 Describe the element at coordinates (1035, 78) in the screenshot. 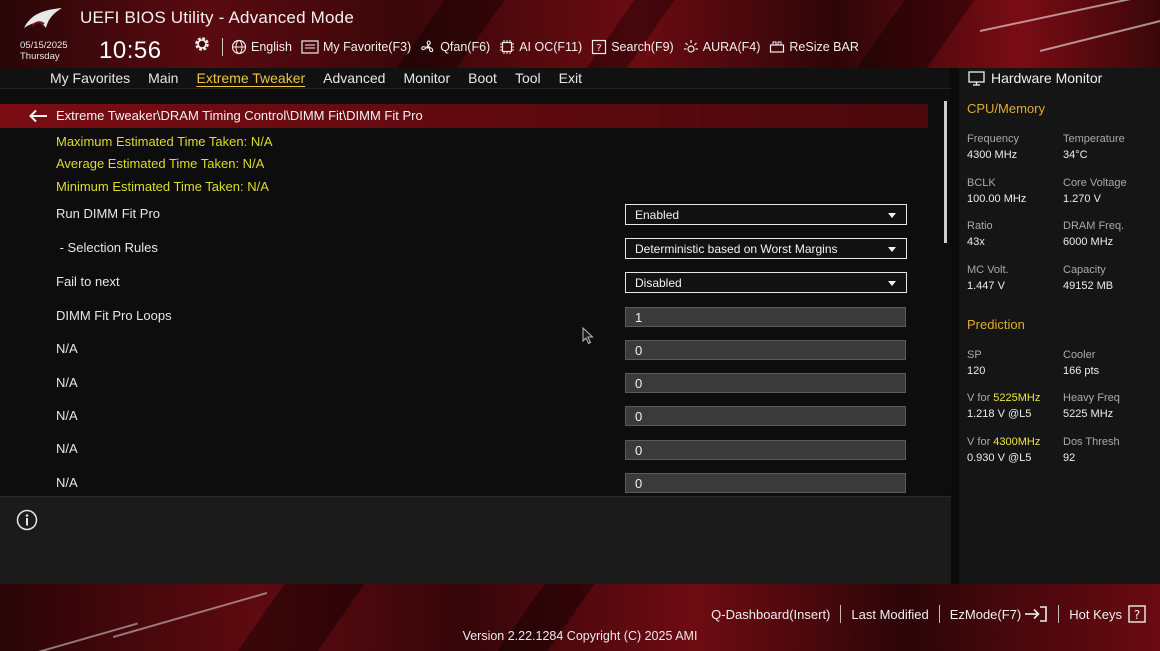

I see `hardware-monitor-title: Hardware Monitor` at that location.